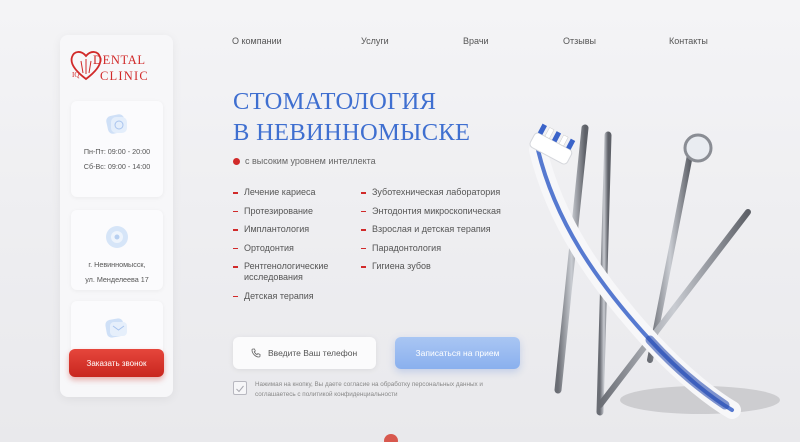 This screenshot has width=800, height=442. What do you see at coordinates (688, 41) in the screenshot?
I see `nav-contacts: Контакты` at bounding box center [688, 41].